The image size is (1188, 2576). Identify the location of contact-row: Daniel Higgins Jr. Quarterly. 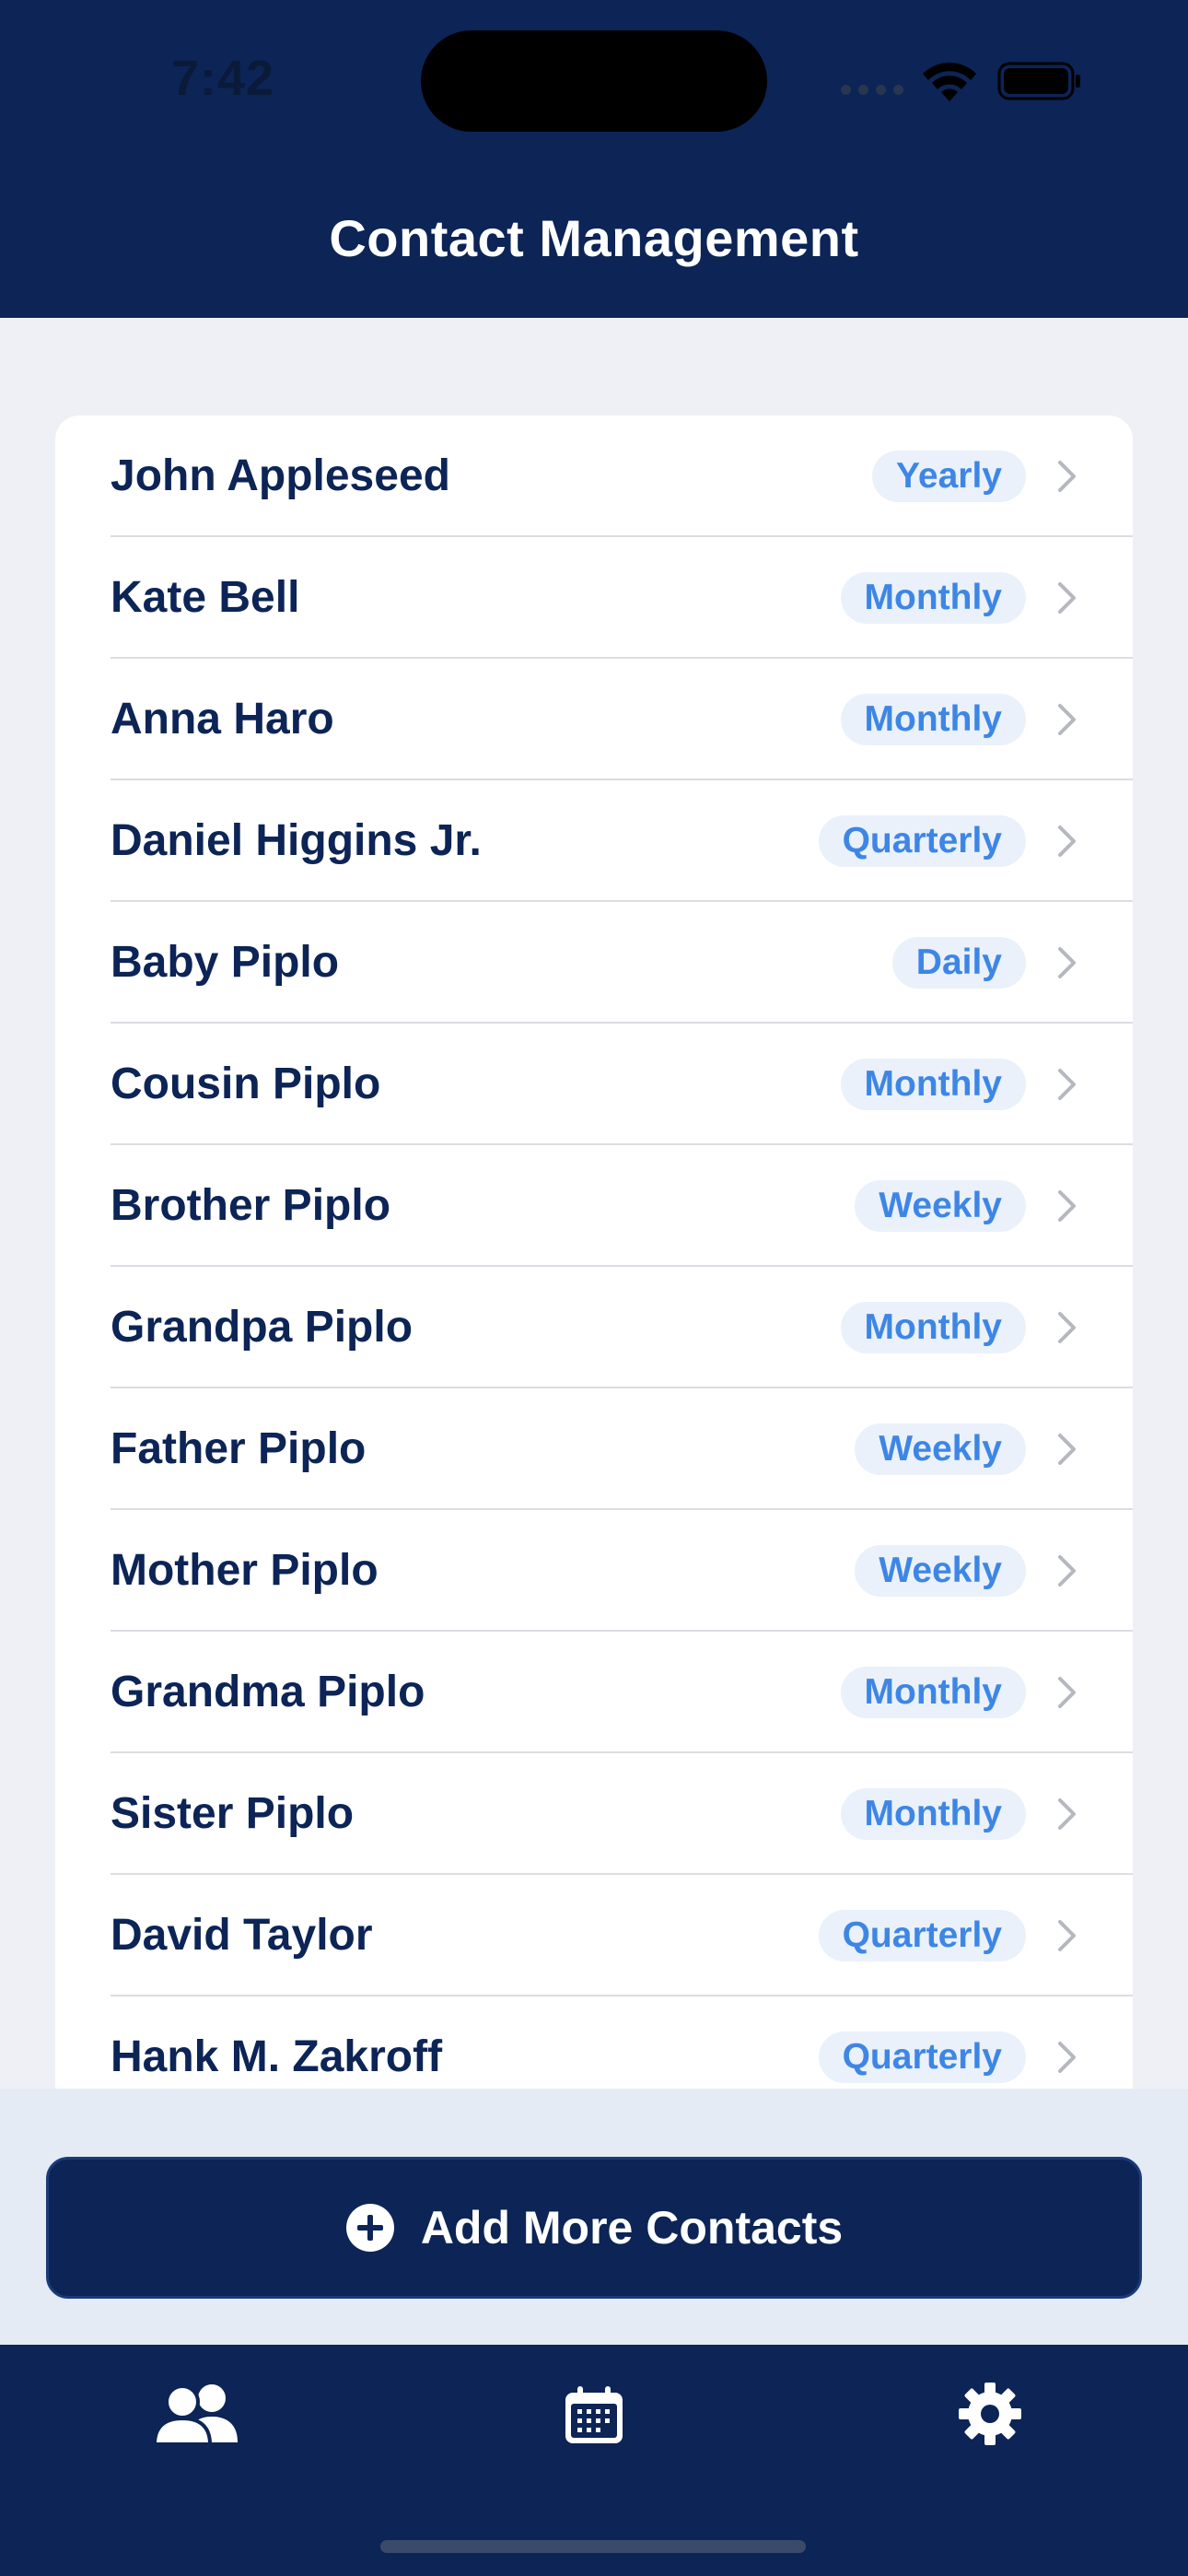
(594, 841).